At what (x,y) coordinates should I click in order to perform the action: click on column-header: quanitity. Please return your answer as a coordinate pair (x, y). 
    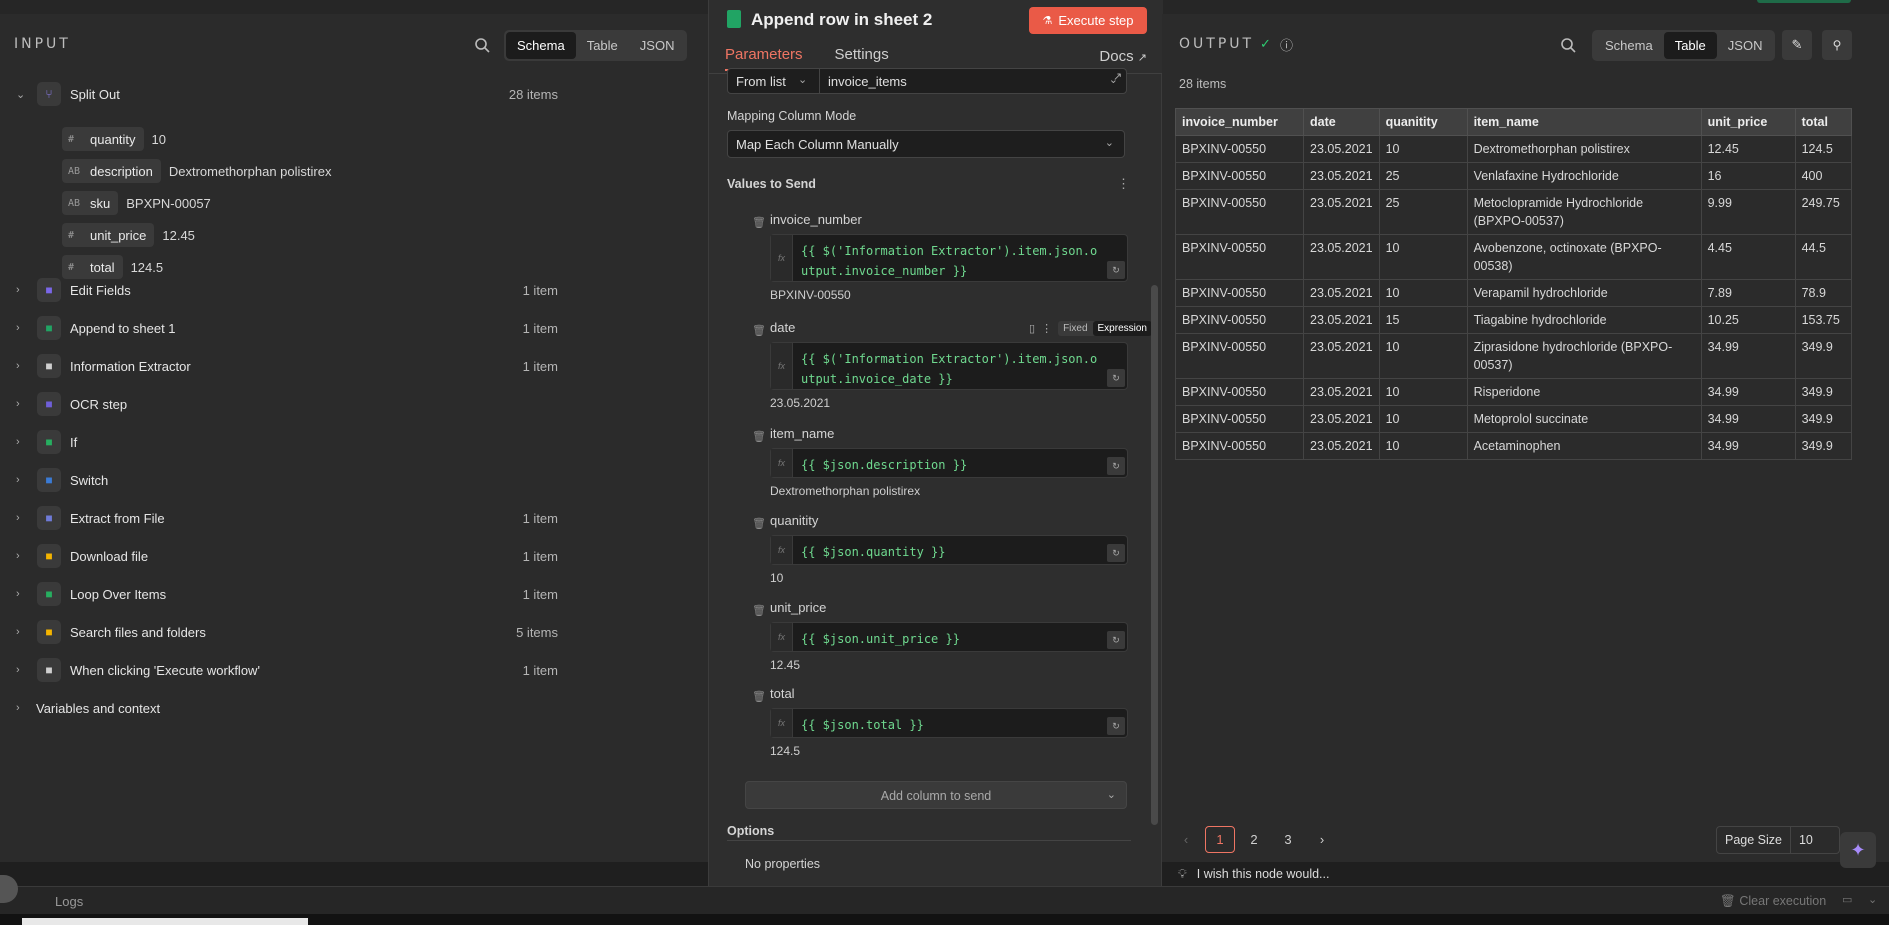
    Looking at the image, I should click on (1423, 122).